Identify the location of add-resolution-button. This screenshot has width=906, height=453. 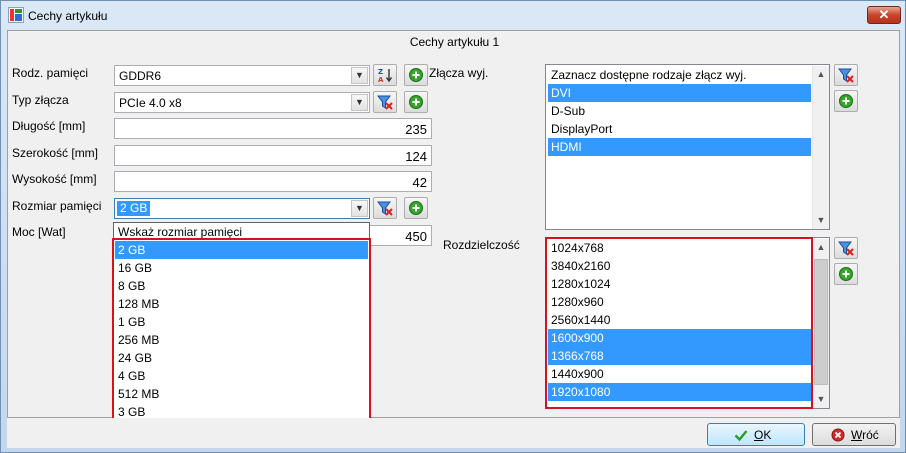
(846, 274).